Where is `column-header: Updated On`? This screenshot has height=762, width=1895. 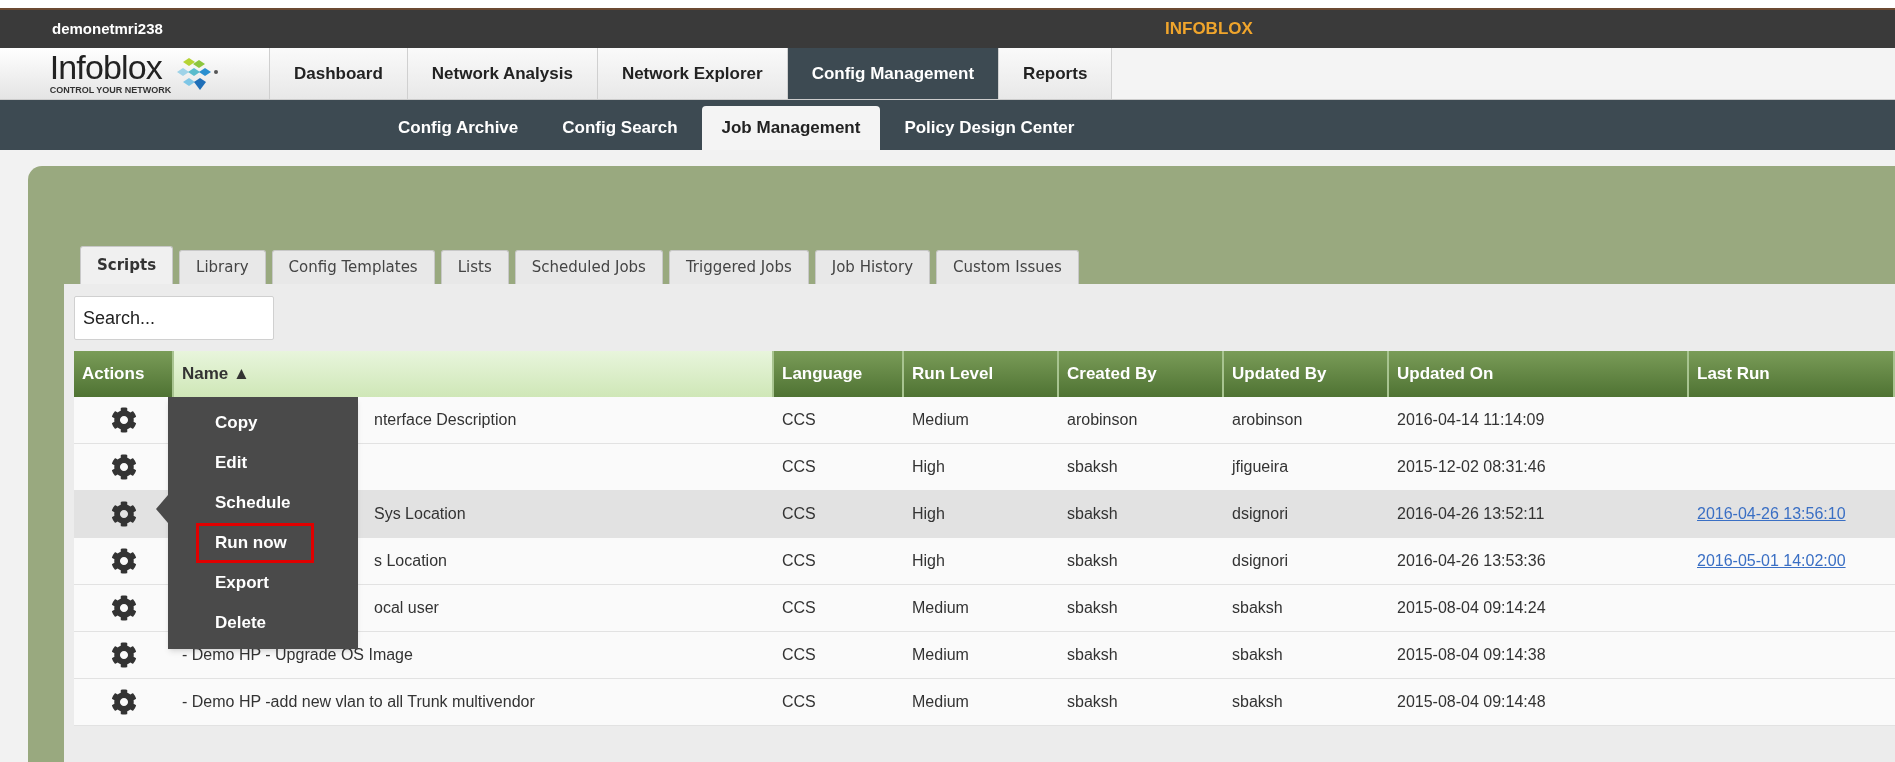 column-header: Updated On is located at coordinates (1539, 374).